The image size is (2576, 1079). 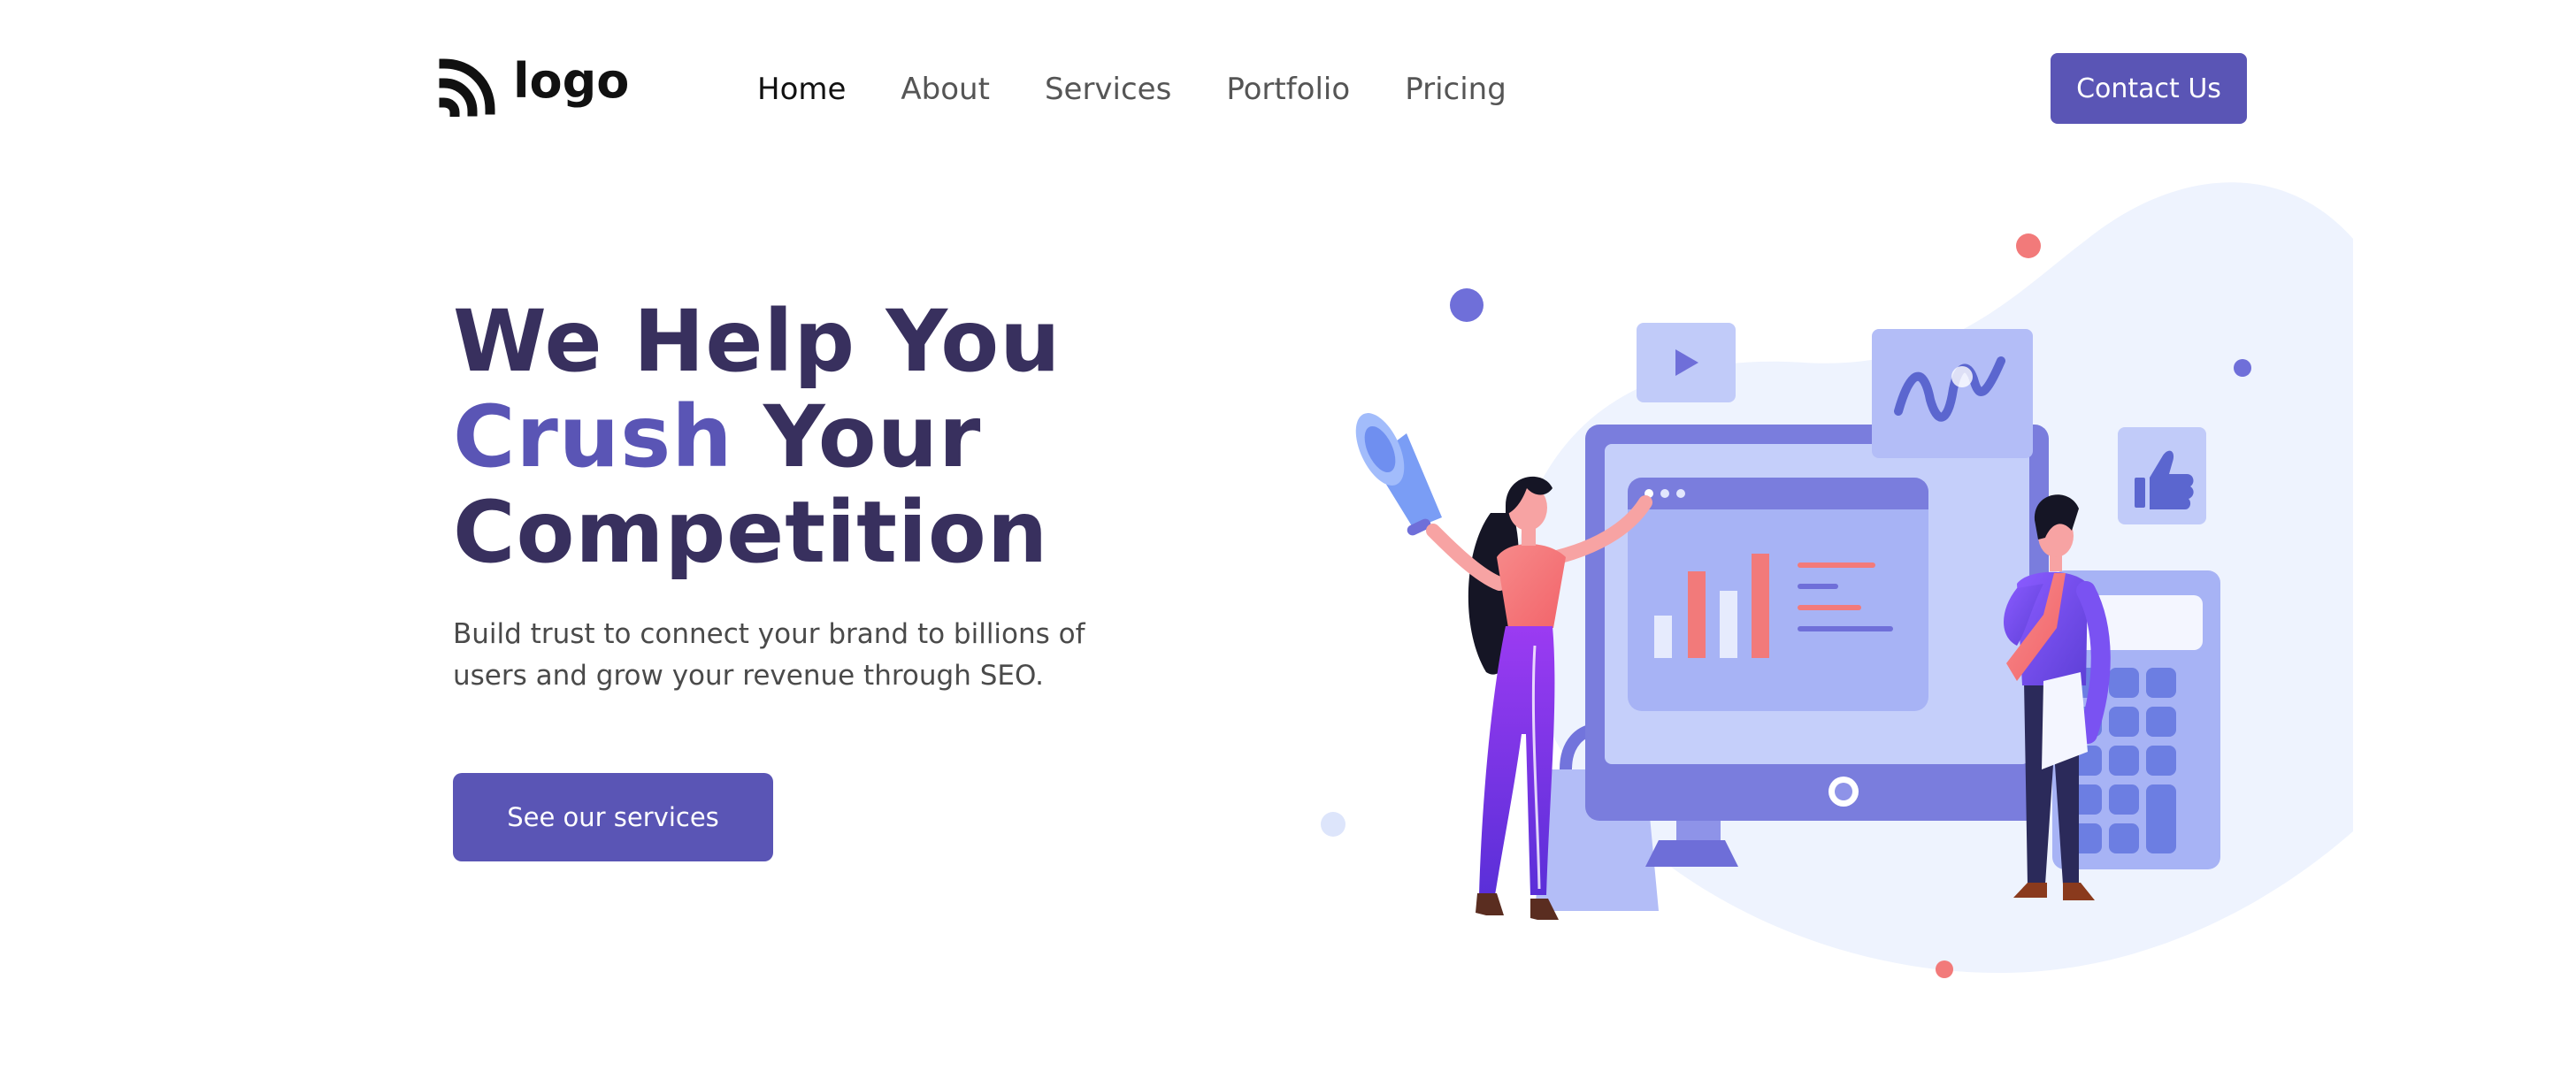 I want to click on contact-us-button: Contact Us, so click(x=2149, y=88).